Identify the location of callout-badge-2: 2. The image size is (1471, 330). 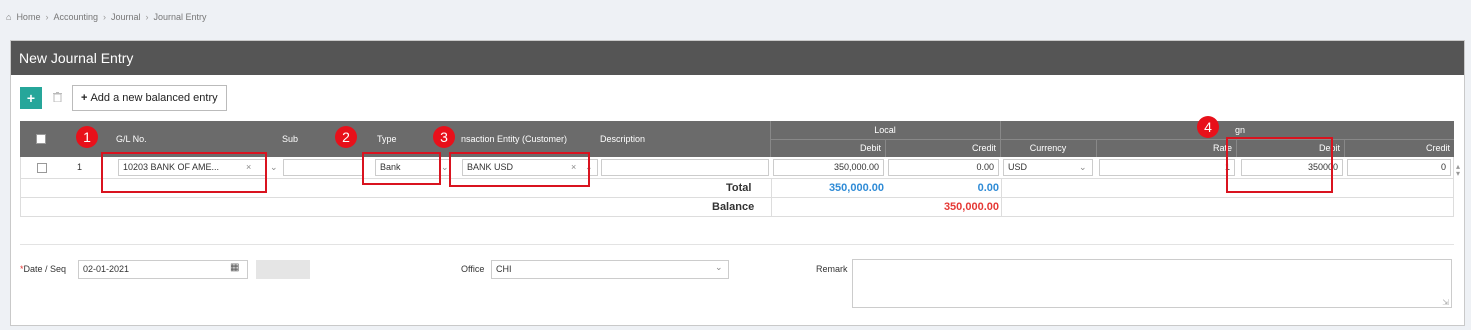
(346, 137).